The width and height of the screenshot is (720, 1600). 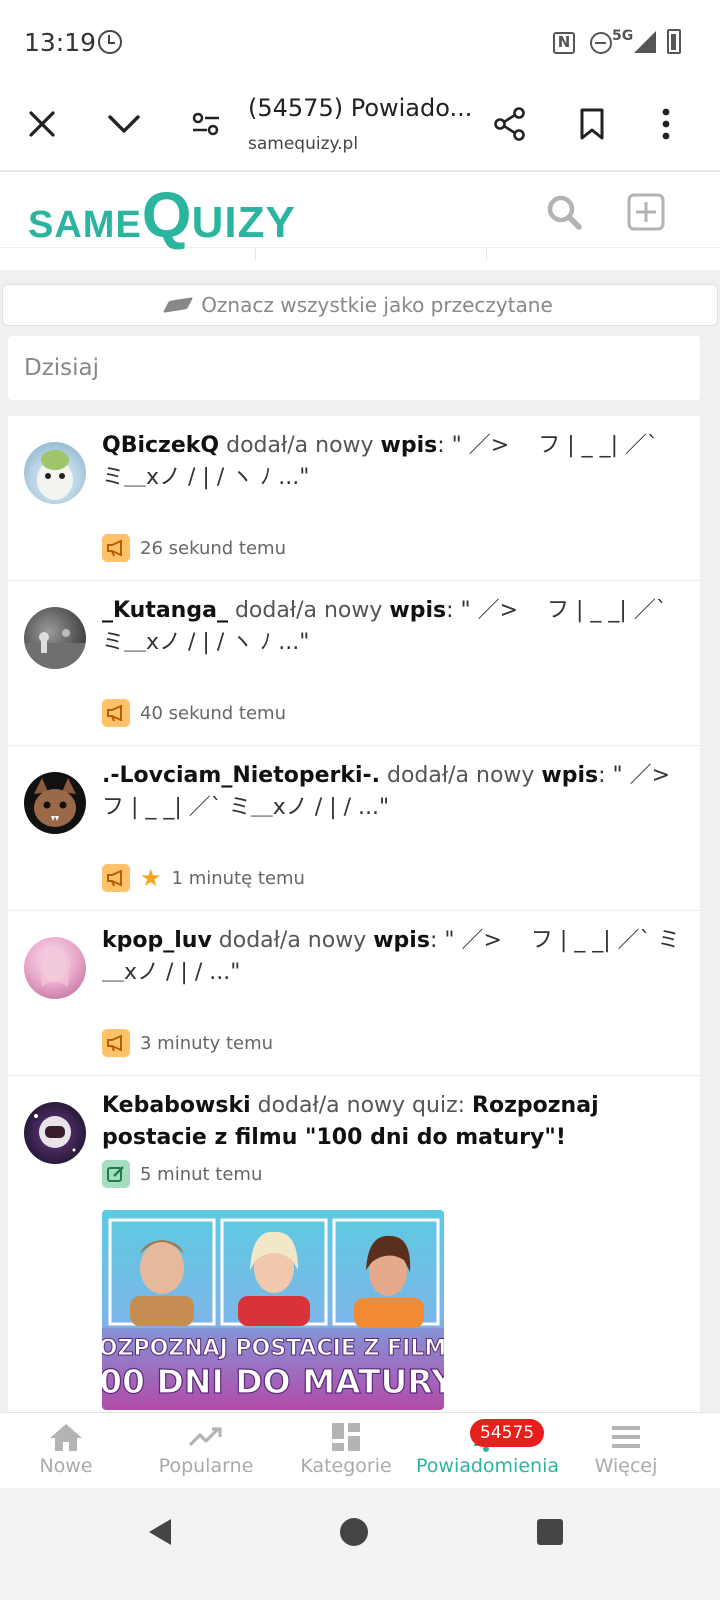 I want to click on signal-icon, so click(x=645, y=42).